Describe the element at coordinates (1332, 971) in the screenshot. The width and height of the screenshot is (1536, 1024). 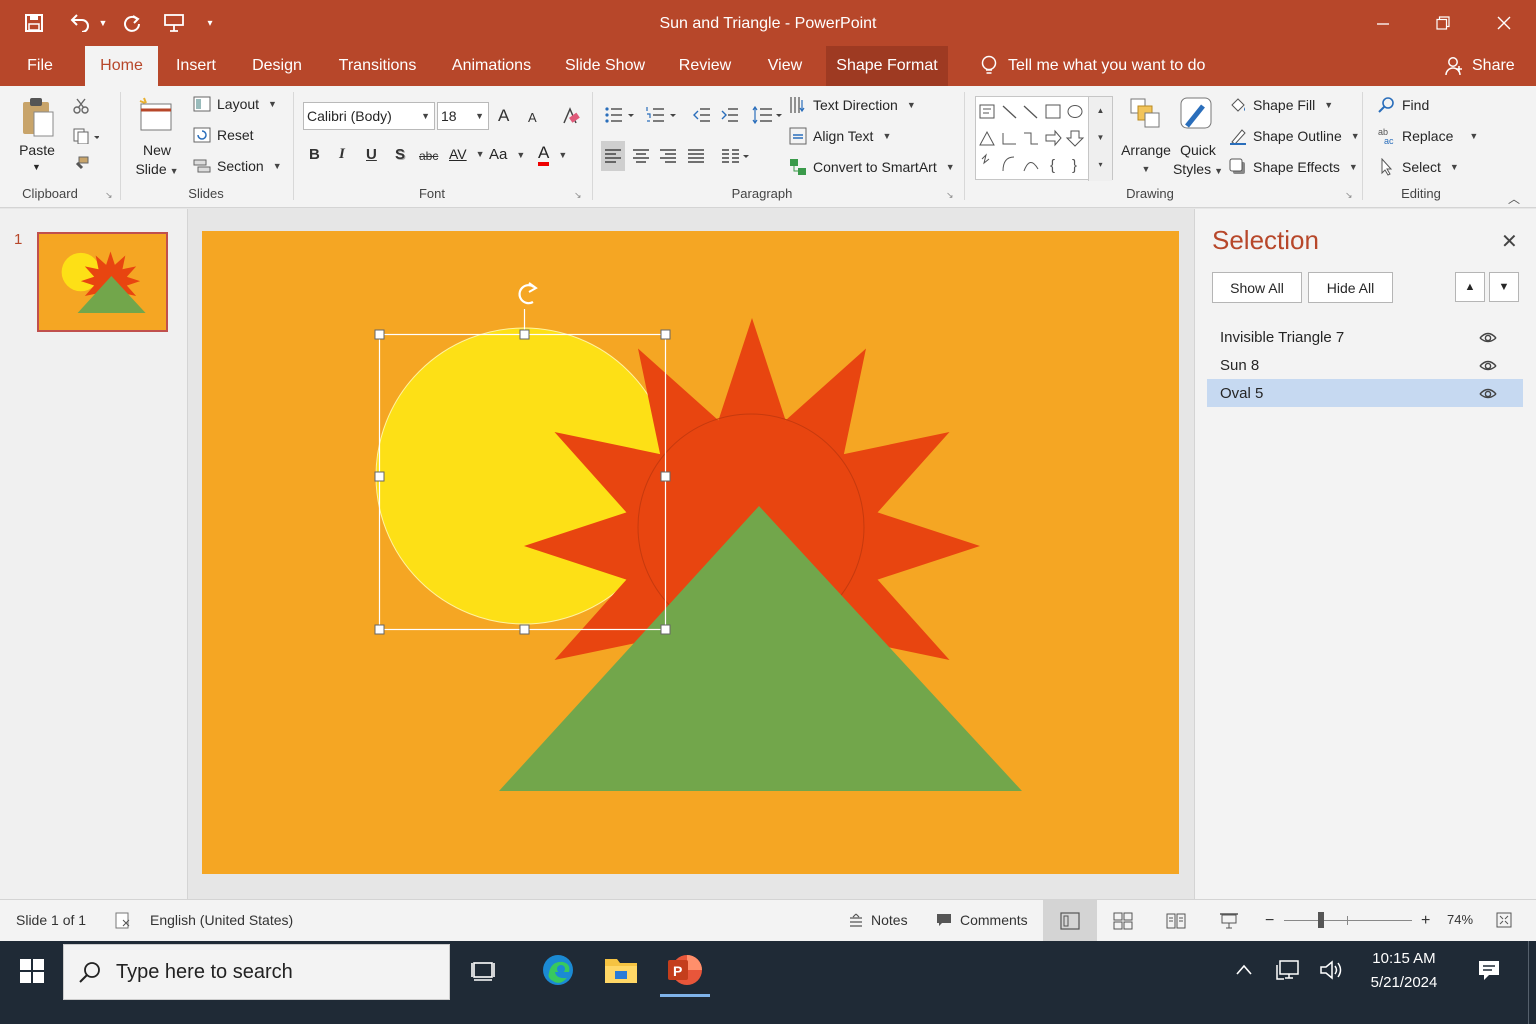
I see `volume-icon` at that location.